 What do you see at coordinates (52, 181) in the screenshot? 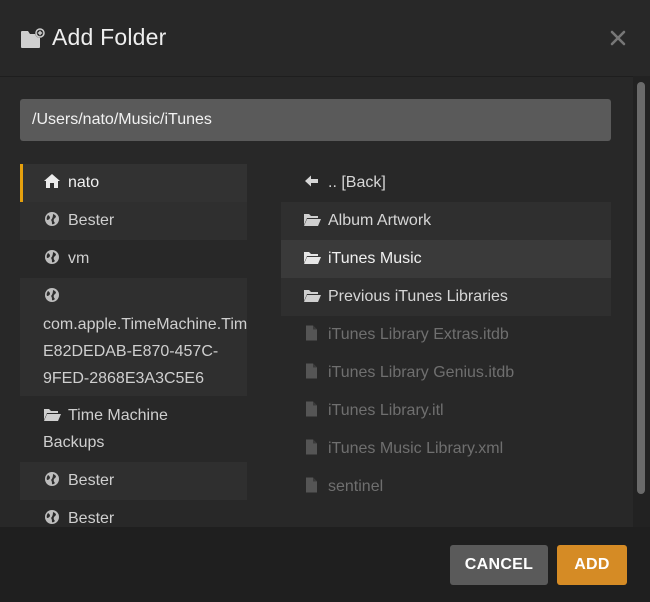
I see `home-icon` at bounding box center [52, 181].